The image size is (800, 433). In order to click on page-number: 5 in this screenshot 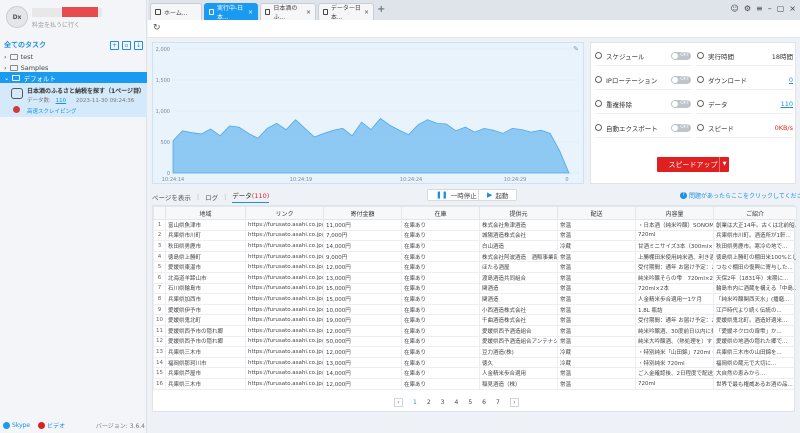, I will do `click(470, 402)`.